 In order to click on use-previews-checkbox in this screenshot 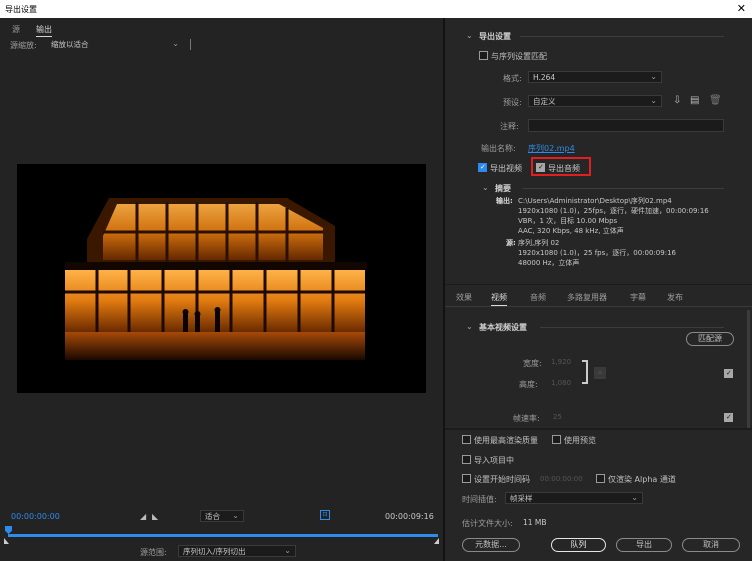, I will do `click(556, 439)`.